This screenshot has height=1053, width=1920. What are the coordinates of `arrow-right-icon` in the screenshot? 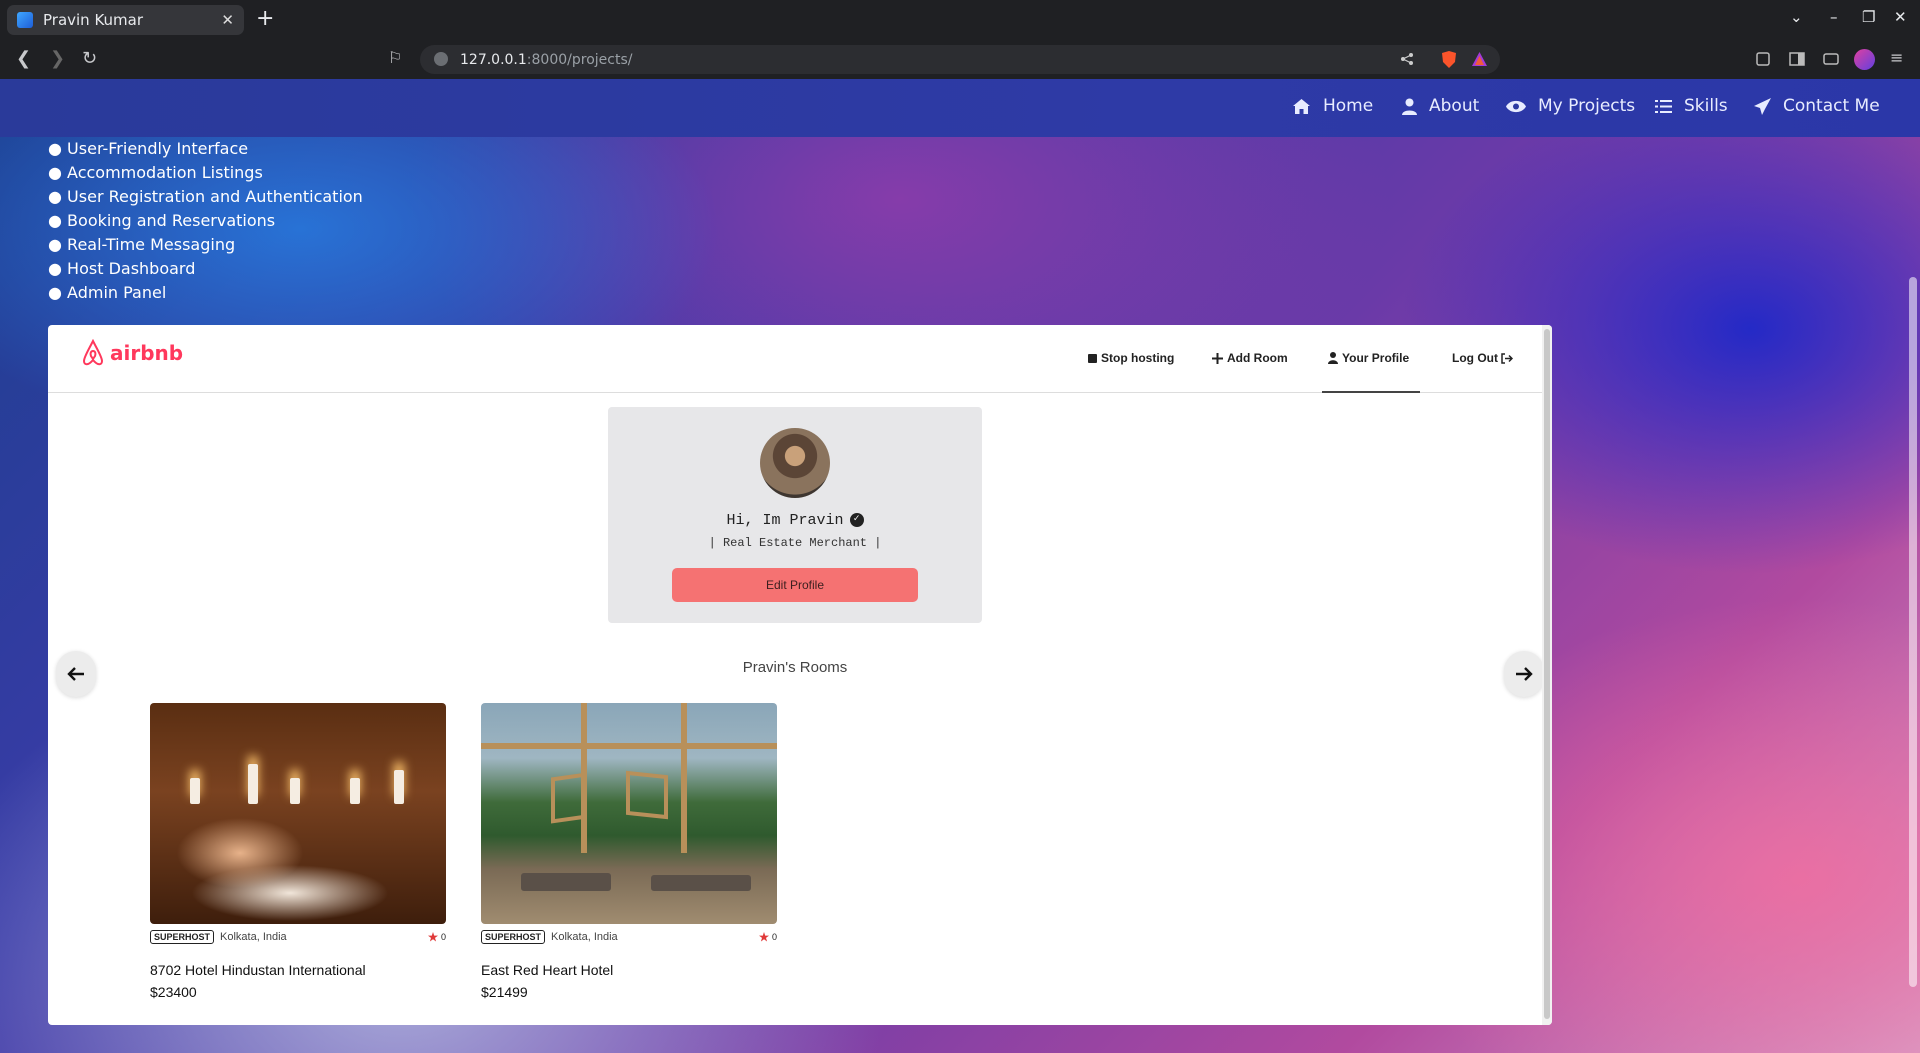 It's located at (1524, 674).